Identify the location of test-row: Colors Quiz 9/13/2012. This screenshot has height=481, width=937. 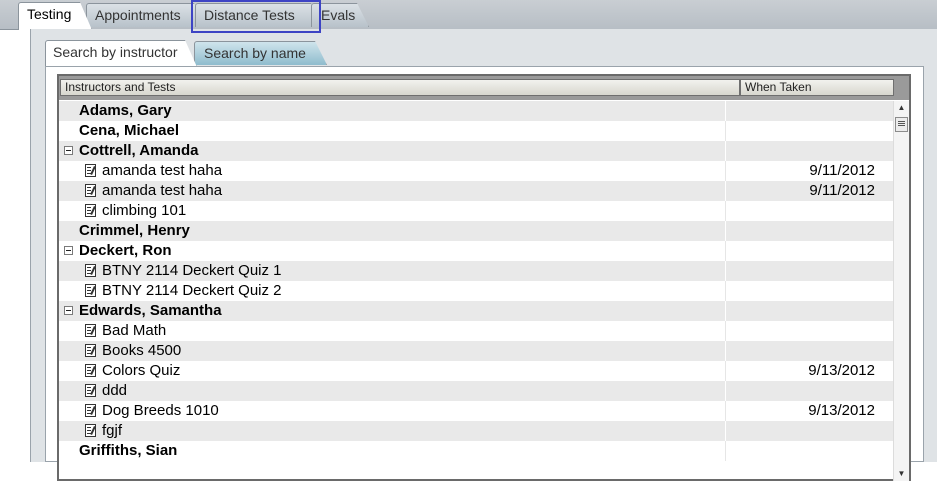
(476, 371).